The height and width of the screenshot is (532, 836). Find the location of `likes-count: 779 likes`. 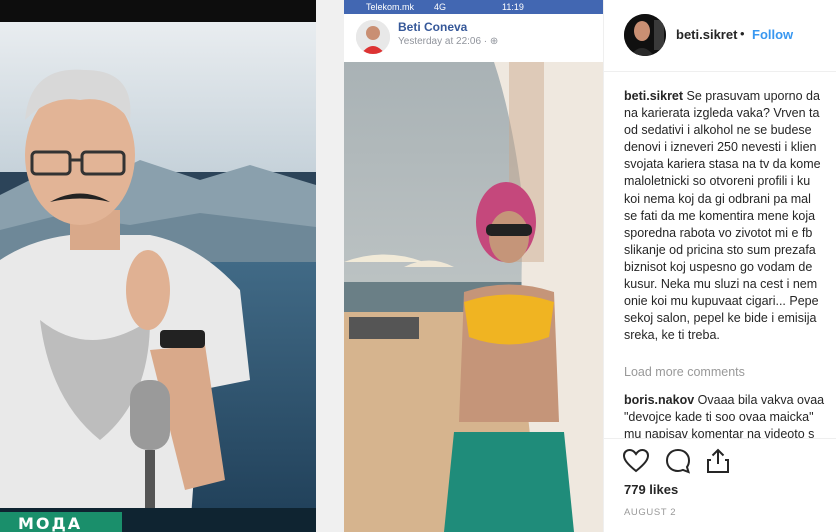

likes-count: 779 likes is located at coordinates (651, 489).